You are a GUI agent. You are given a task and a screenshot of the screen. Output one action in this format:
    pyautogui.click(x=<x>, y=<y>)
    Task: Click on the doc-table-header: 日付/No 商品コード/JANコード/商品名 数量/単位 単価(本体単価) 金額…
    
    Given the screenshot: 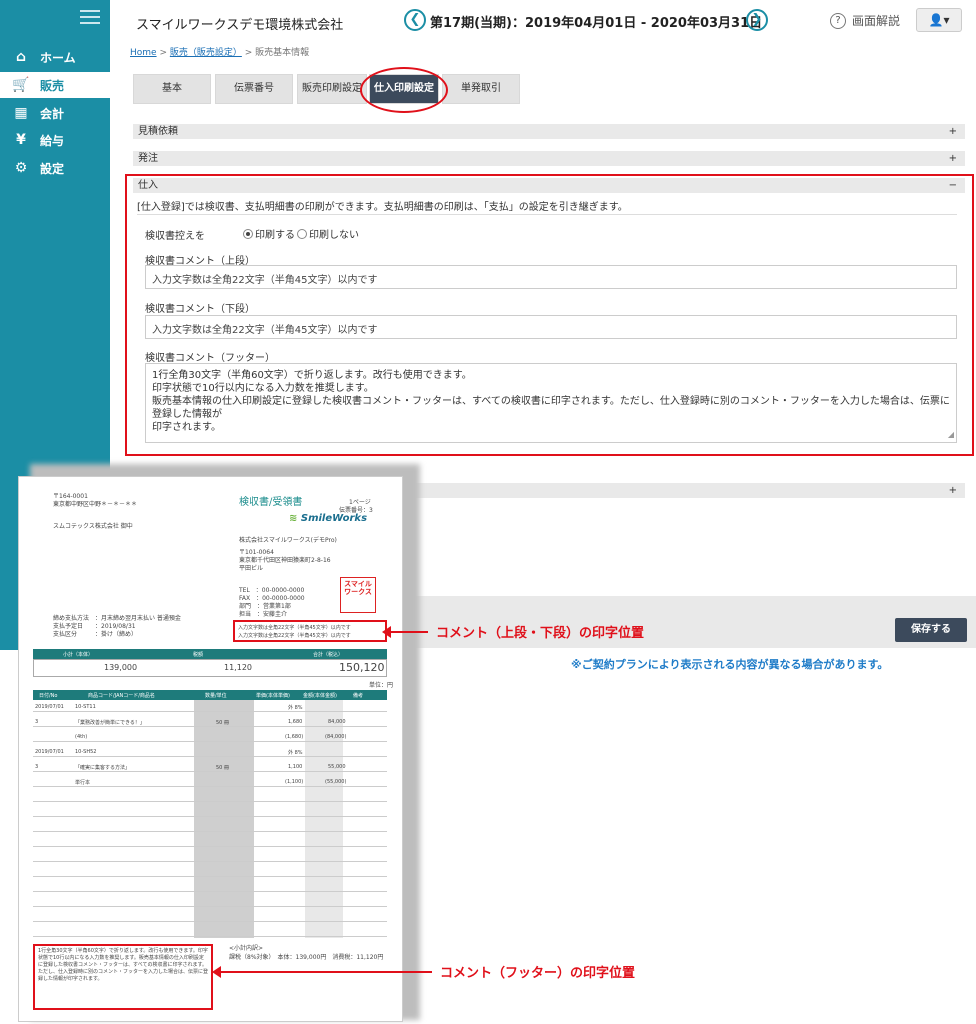 What is the action you would take?
    pyautogui.click(x=210, y=695)
    